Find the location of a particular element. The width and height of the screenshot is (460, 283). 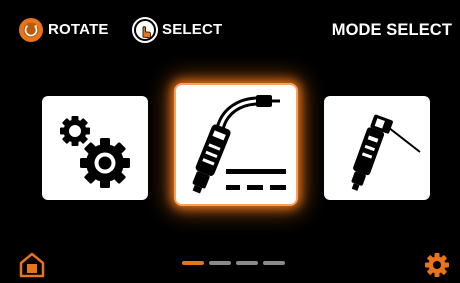

mig-torch-icon is located at coordinates (236, 145).